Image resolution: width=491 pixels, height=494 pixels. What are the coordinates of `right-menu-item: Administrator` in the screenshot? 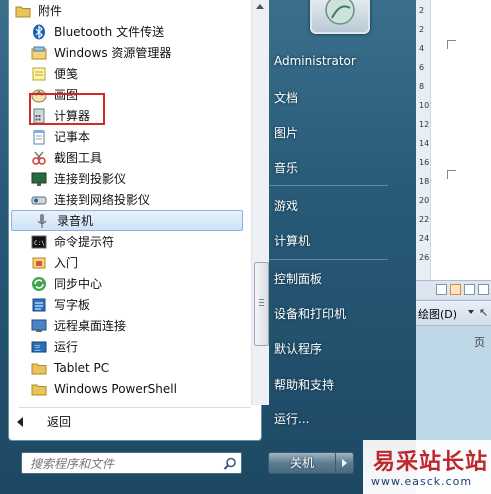 It's located at (315, 61).